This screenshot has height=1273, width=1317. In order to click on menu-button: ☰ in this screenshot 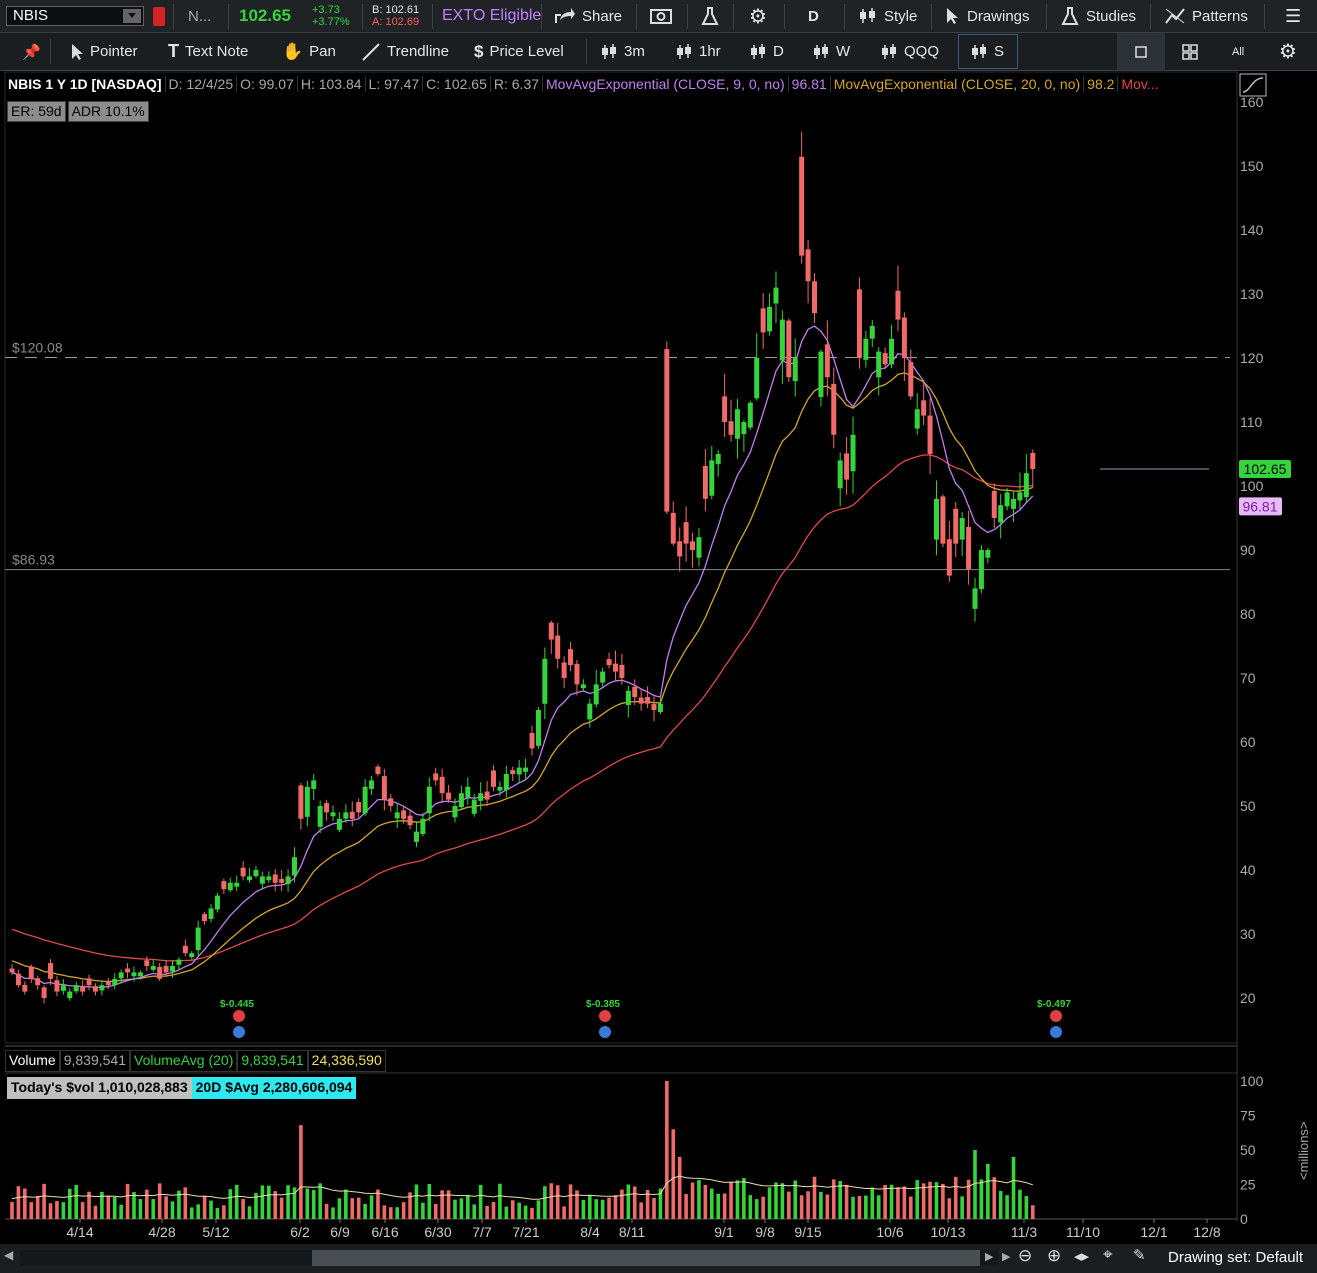, I will do `click(1293, 16)`.